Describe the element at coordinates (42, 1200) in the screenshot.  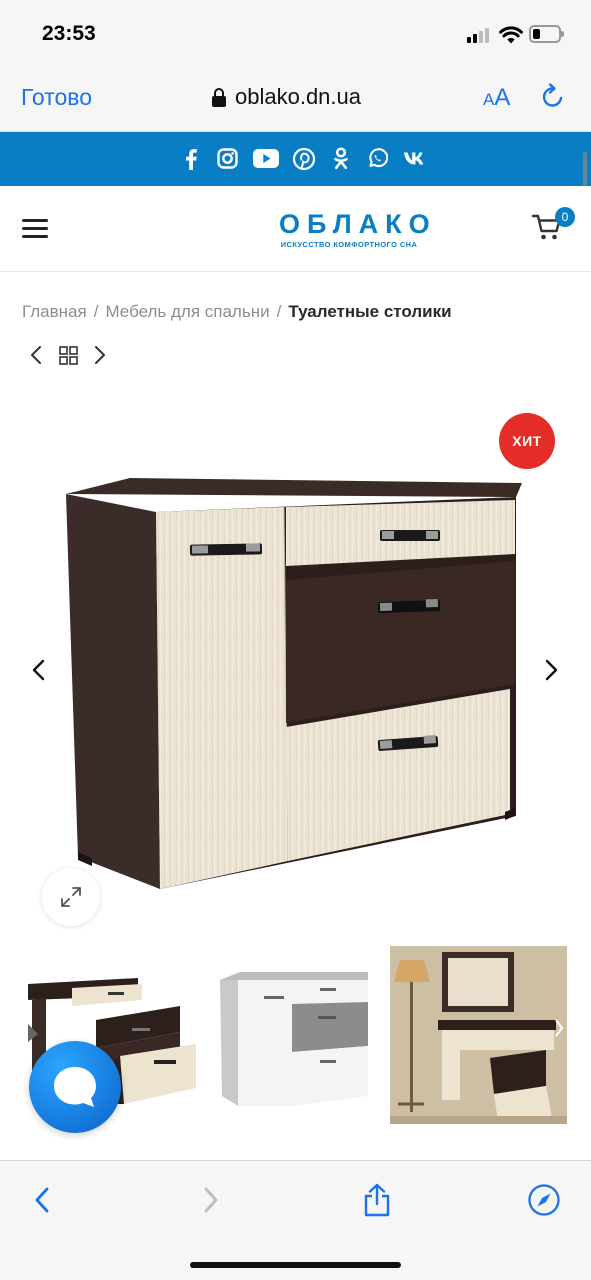
I see `back-icon` at that location.